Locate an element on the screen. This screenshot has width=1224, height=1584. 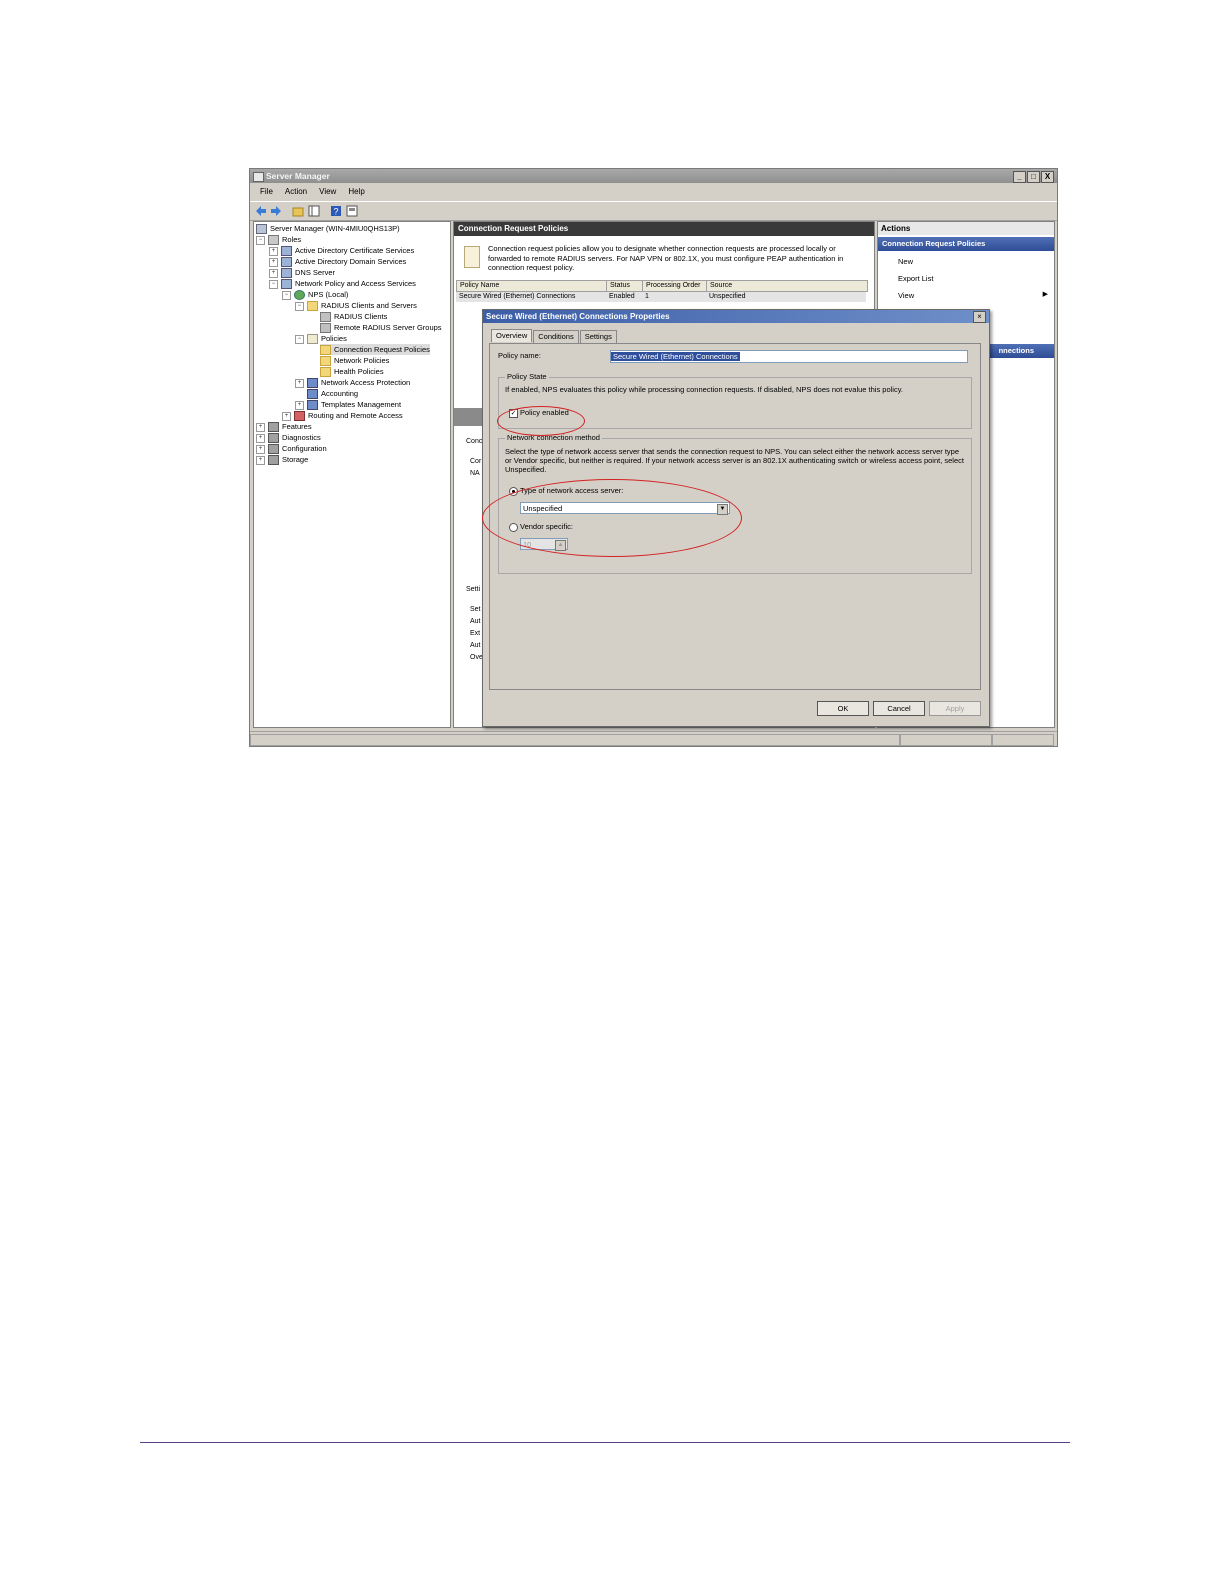
policy-state-title: Policy State is located at coordinates (527, 376).